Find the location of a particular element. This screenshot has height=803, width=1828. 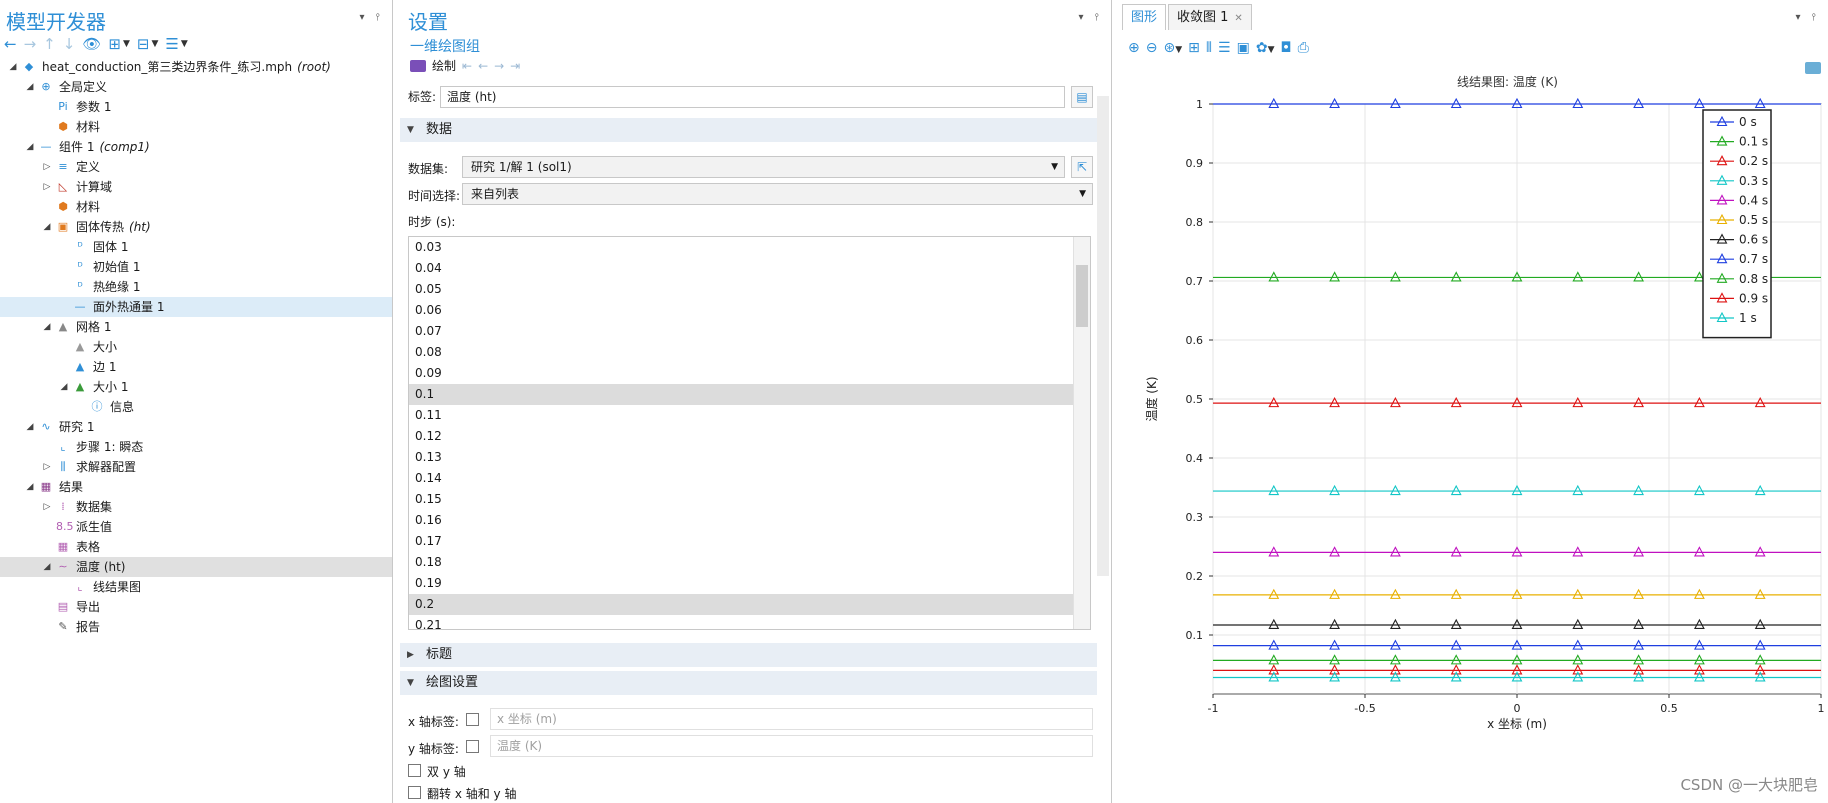

tree-node: ◢ ▣ 固体传热 (ht) is located at coordinates (196, 227).